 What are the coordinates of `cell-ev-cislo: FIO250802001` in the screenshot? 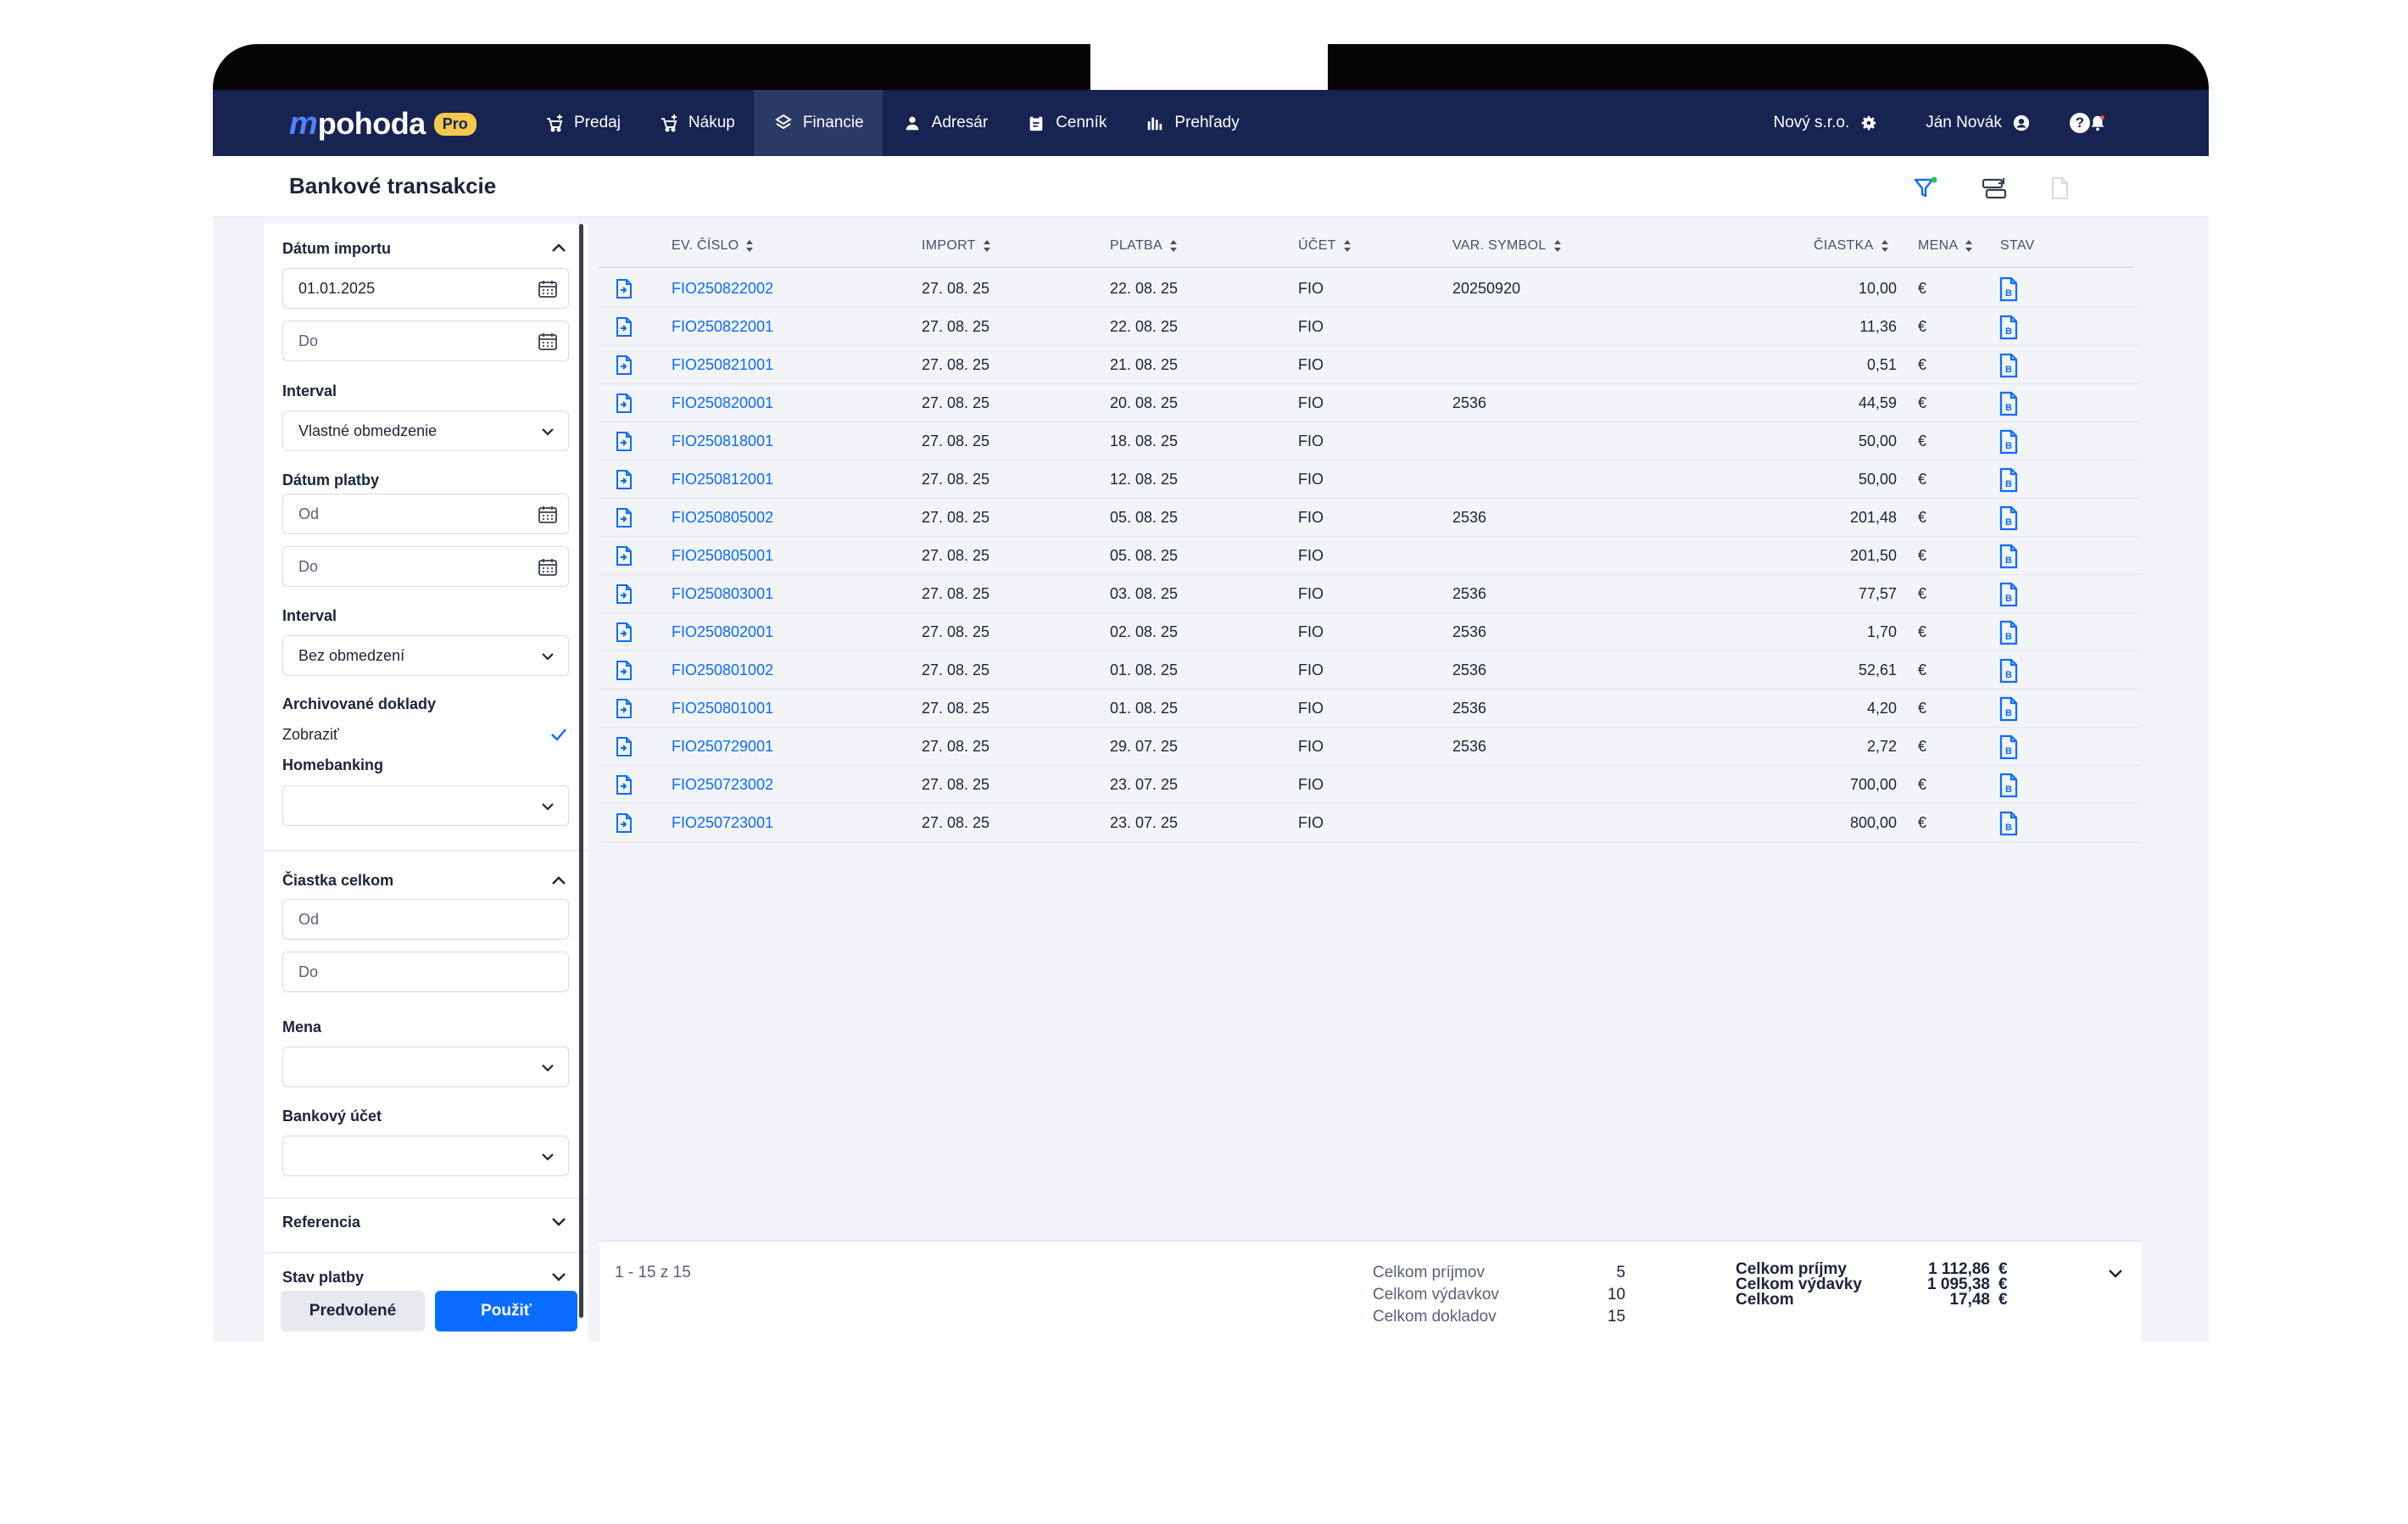 It's located at (723, 632).